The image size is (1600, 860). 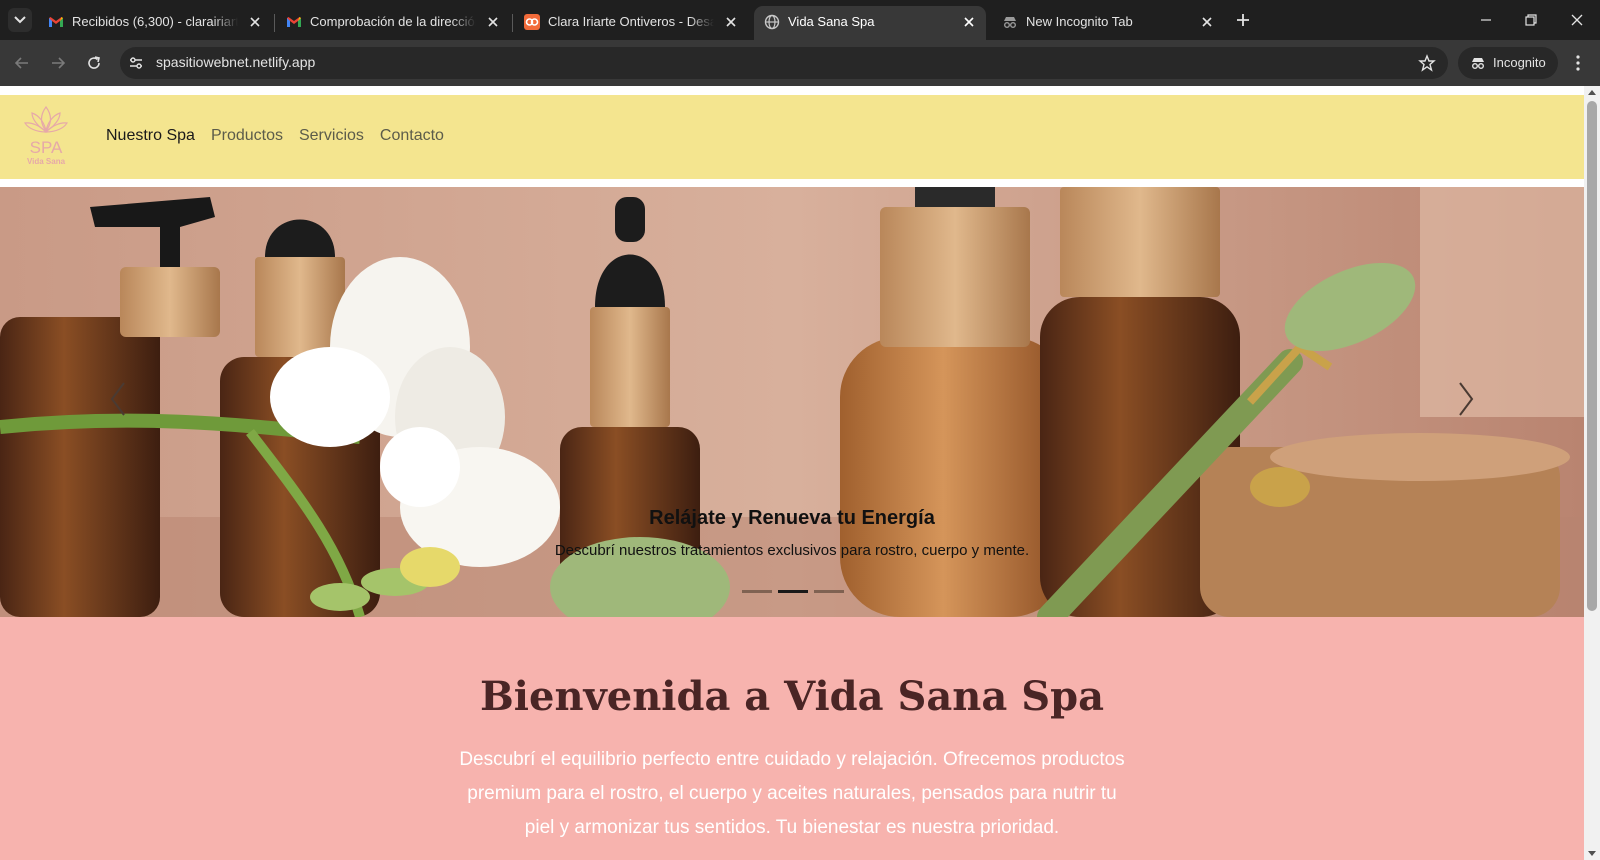 I want to click on incognito-label: Incognito, so click(x=1519, y=62).